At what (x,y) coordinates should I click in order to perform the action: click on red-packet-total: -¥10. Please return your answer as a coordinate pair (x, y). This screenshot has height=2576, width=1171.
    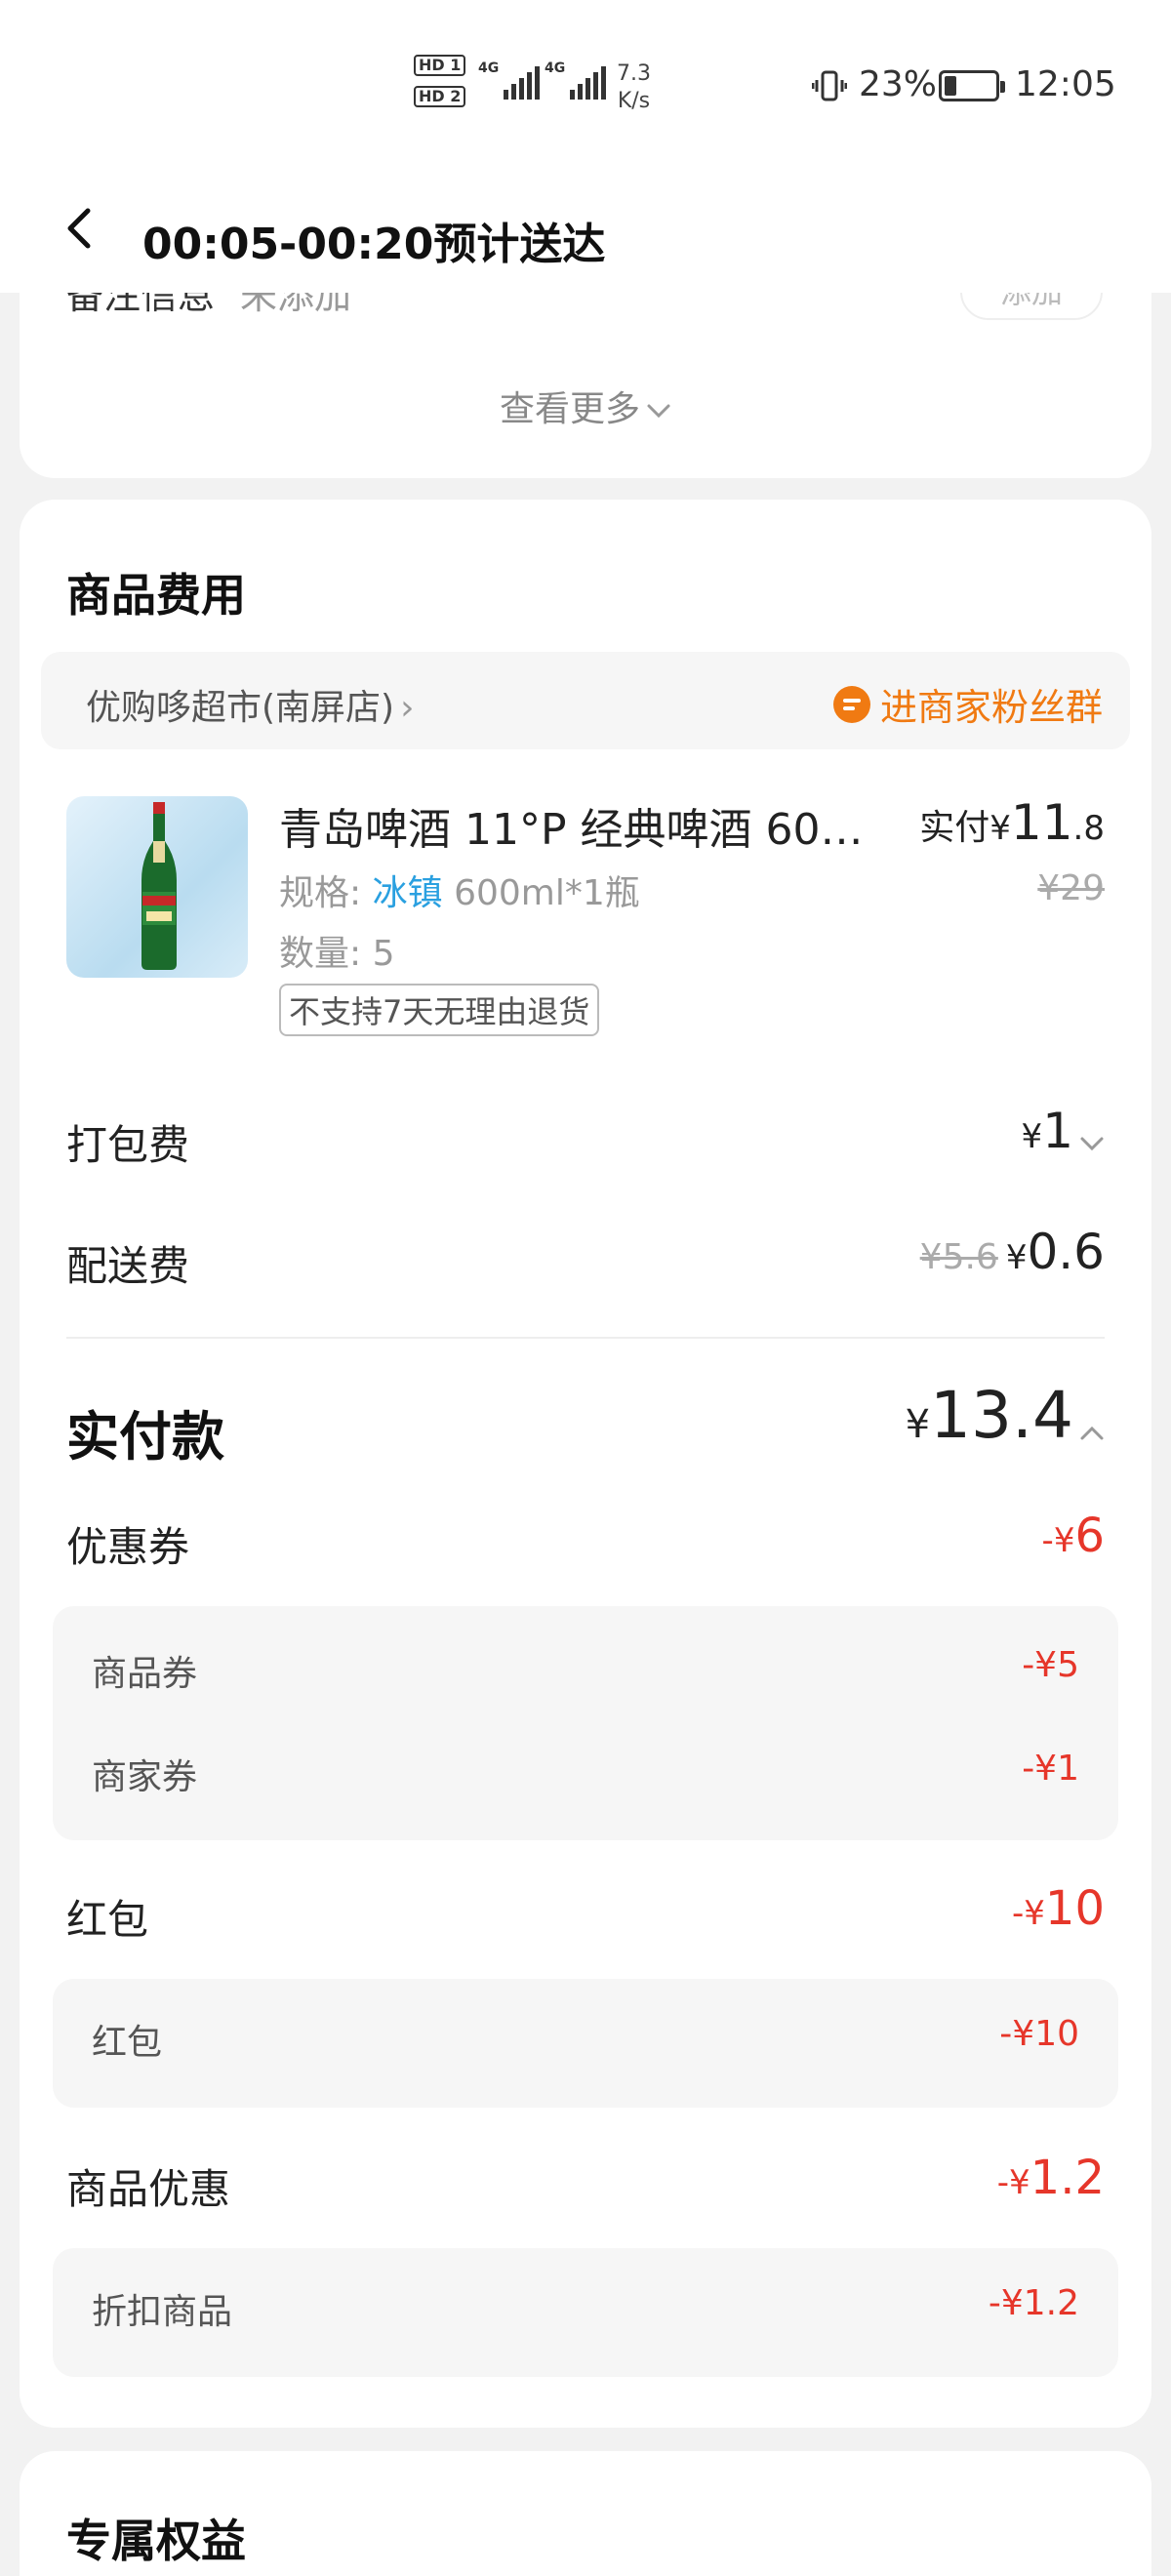
    Looking at the image, I should click on (1058, 1908).